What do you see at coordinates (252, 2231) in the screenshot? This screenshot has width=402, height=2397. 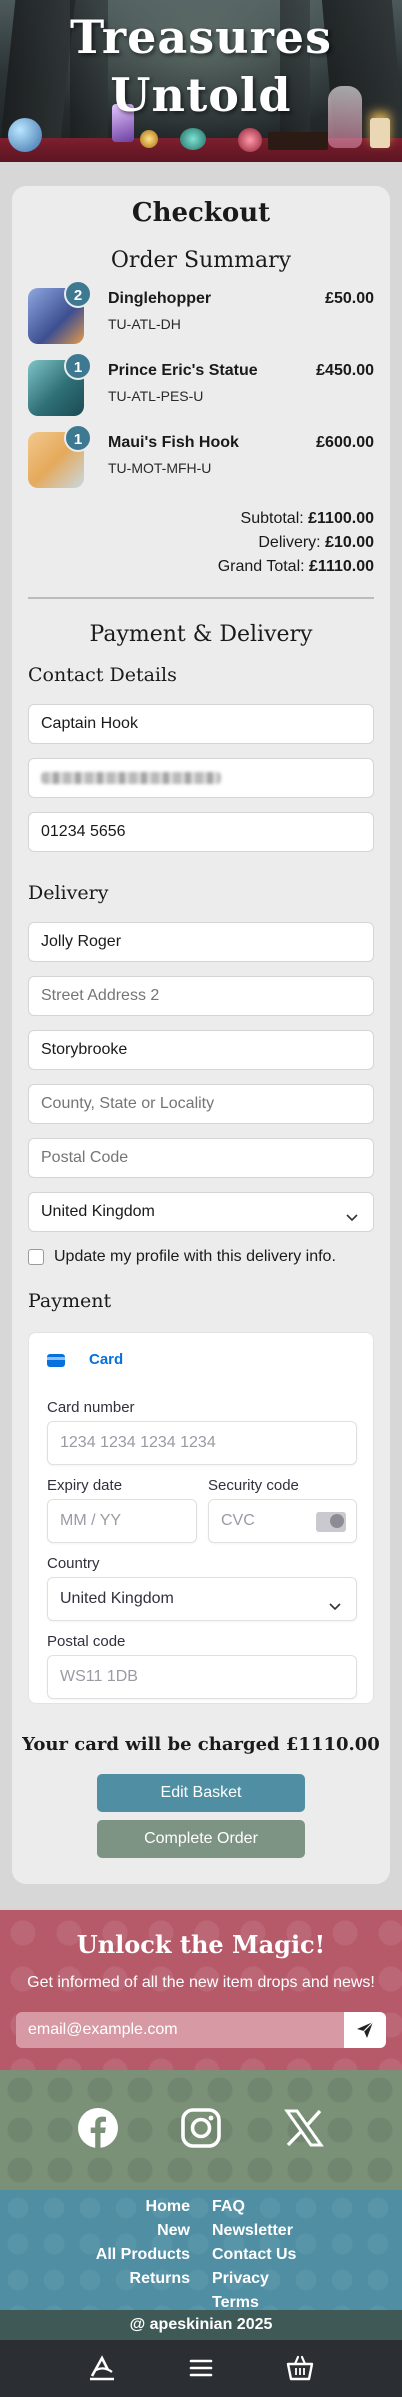 I see `footer-link-newsletter: Newsletter` at bounding box center [252, 2231].